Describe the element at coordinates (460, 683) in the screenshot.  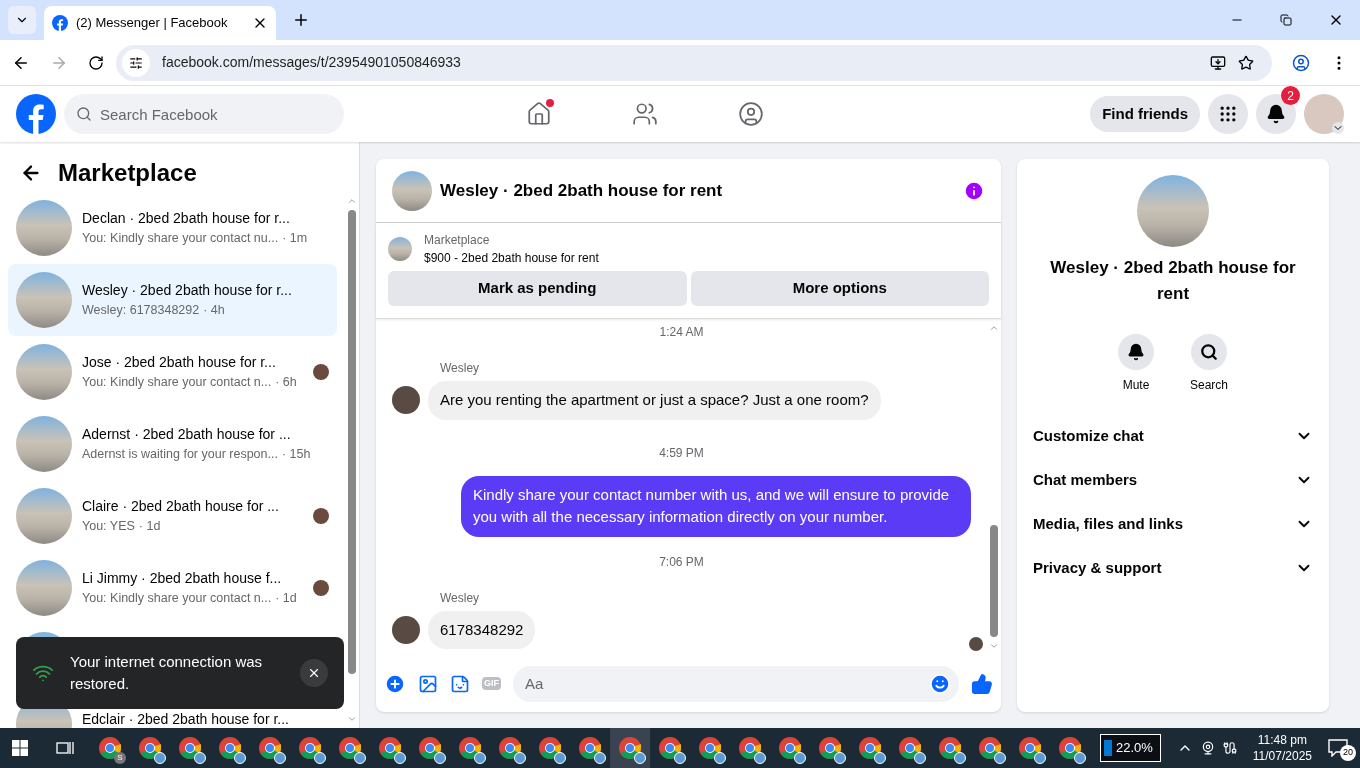
I see `sticker-icon` at that location.